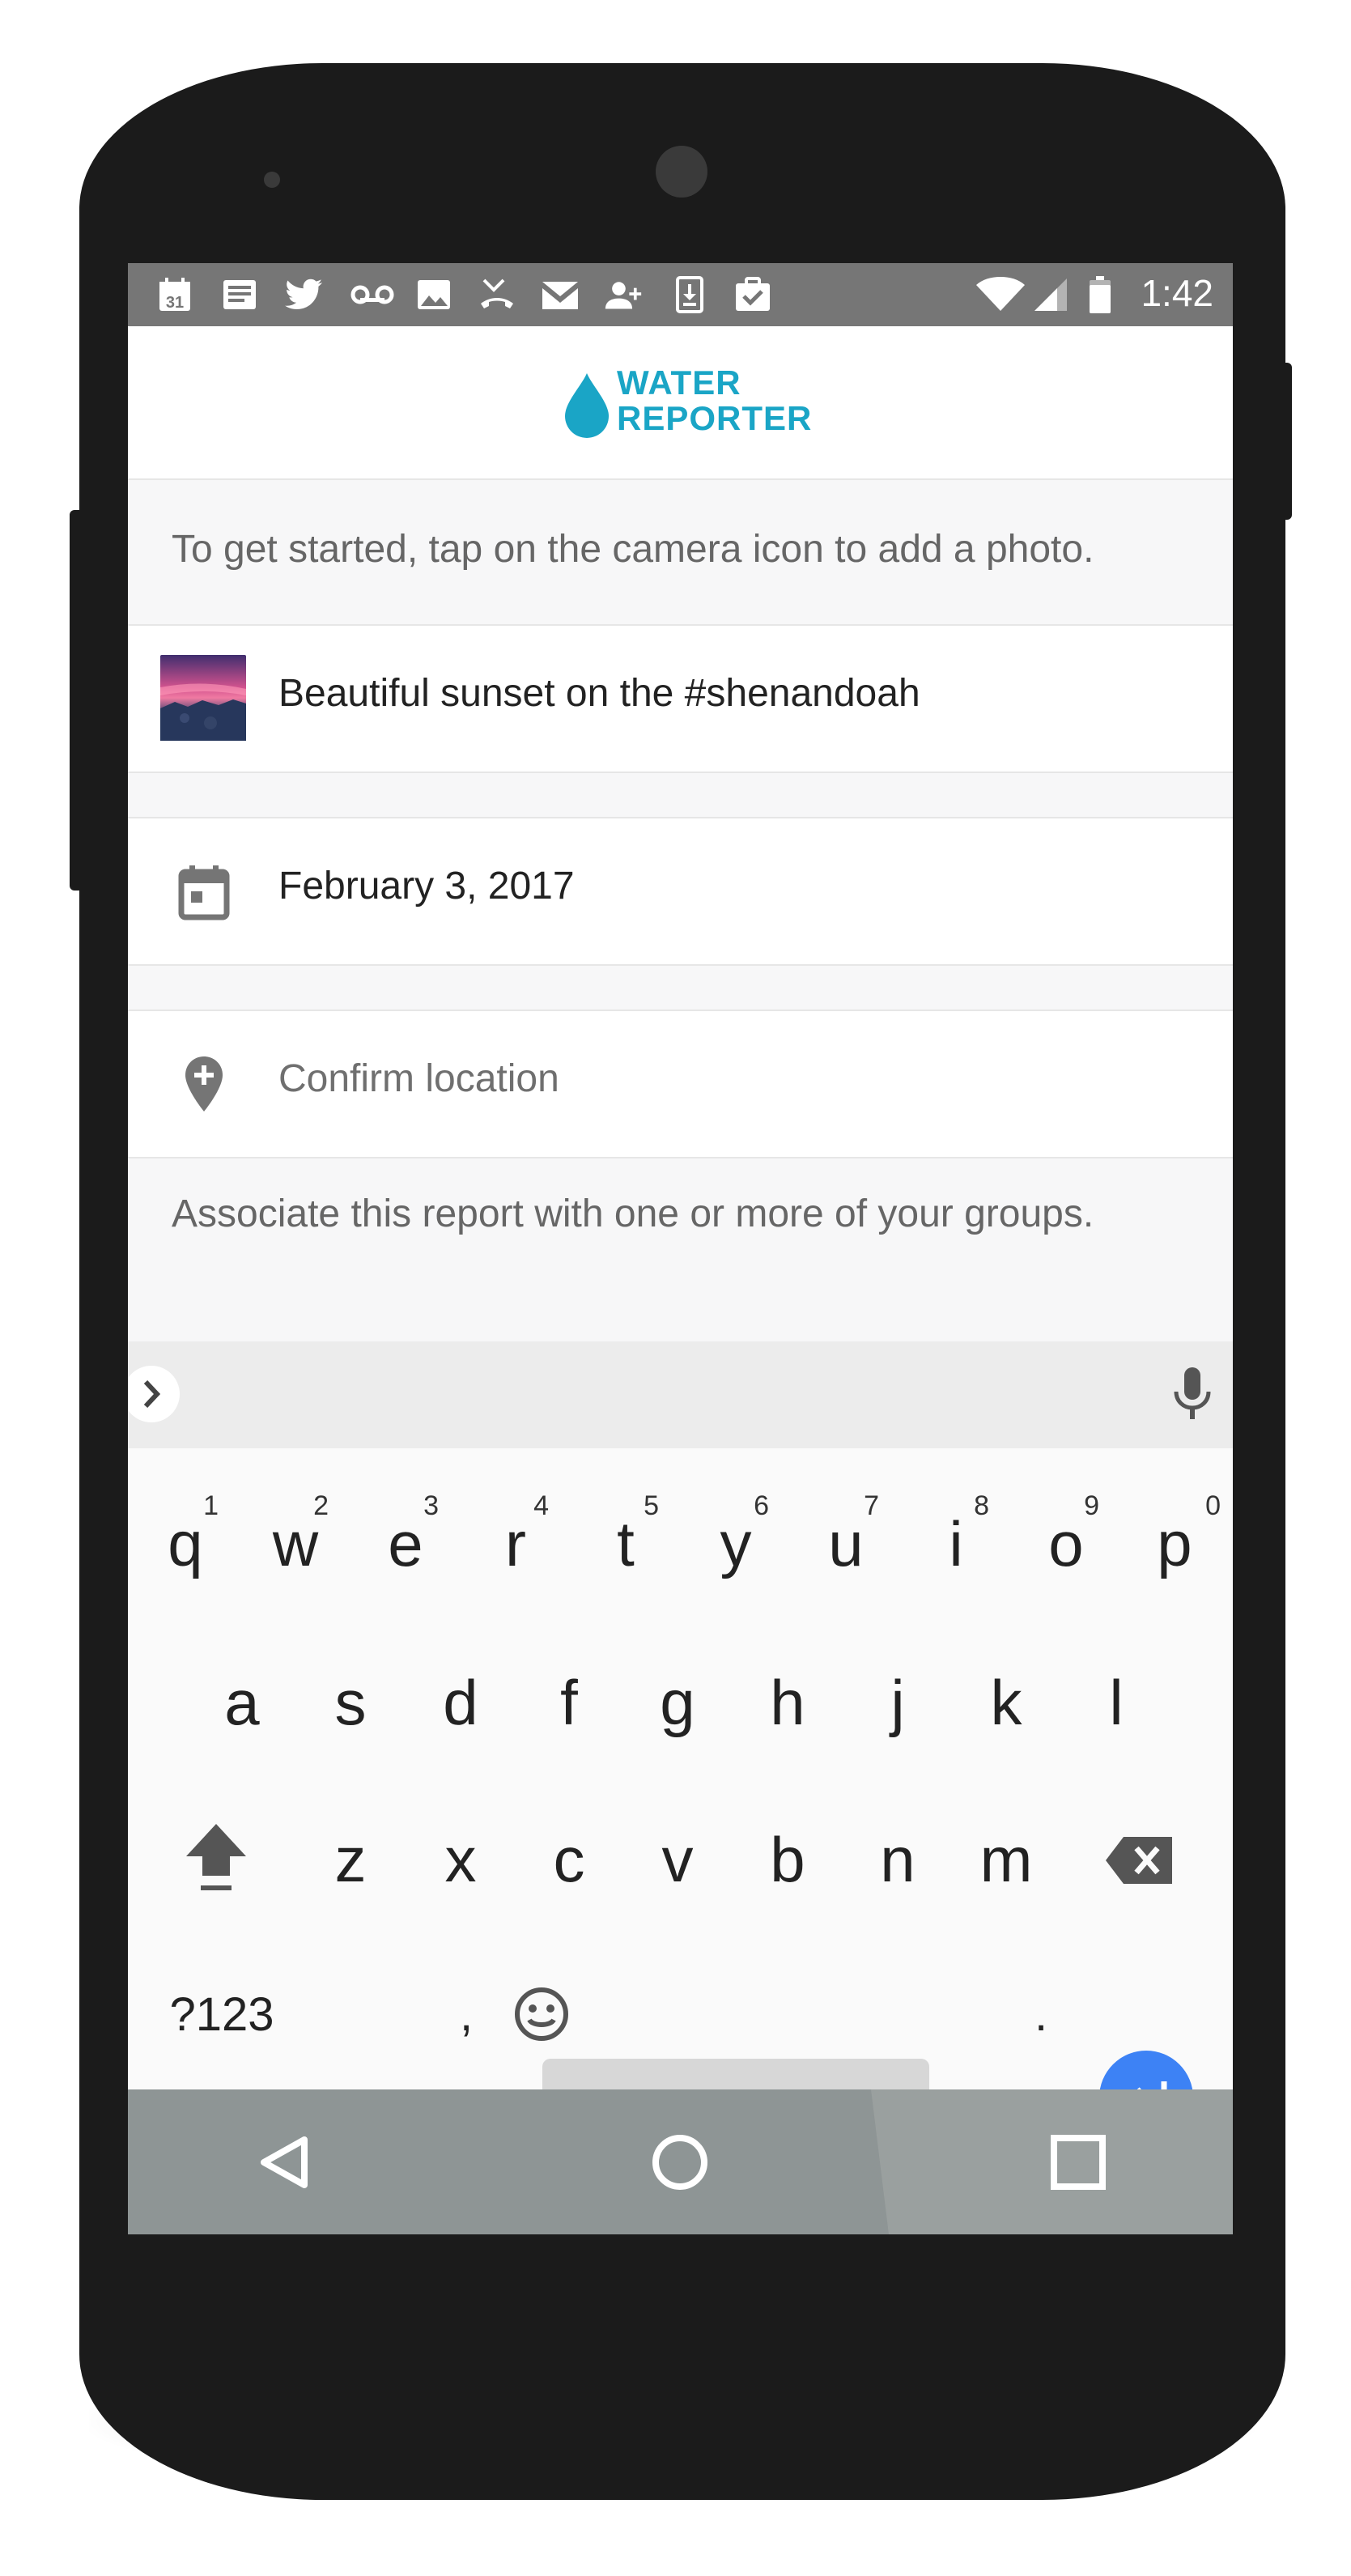 This screenshot has width=1351, height=2576. What do you see at coordinates (679, 382) in the screenshot?
I see `logo-line-1: WATER` at bounding box center [679, 382].